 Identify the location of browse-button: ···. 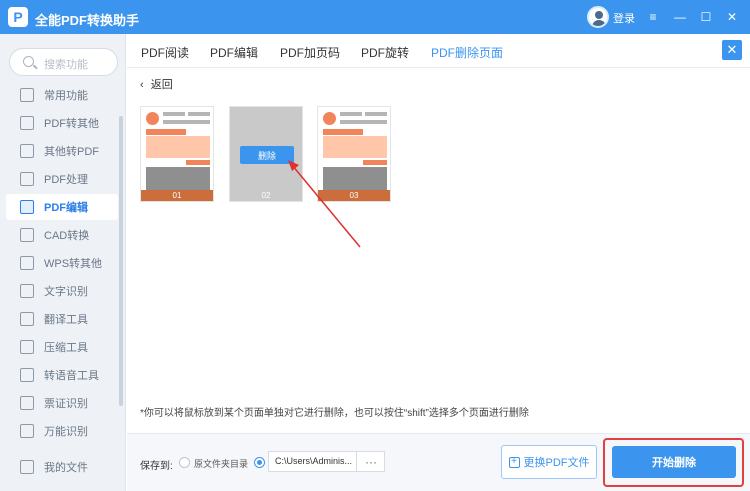
(370, 461).